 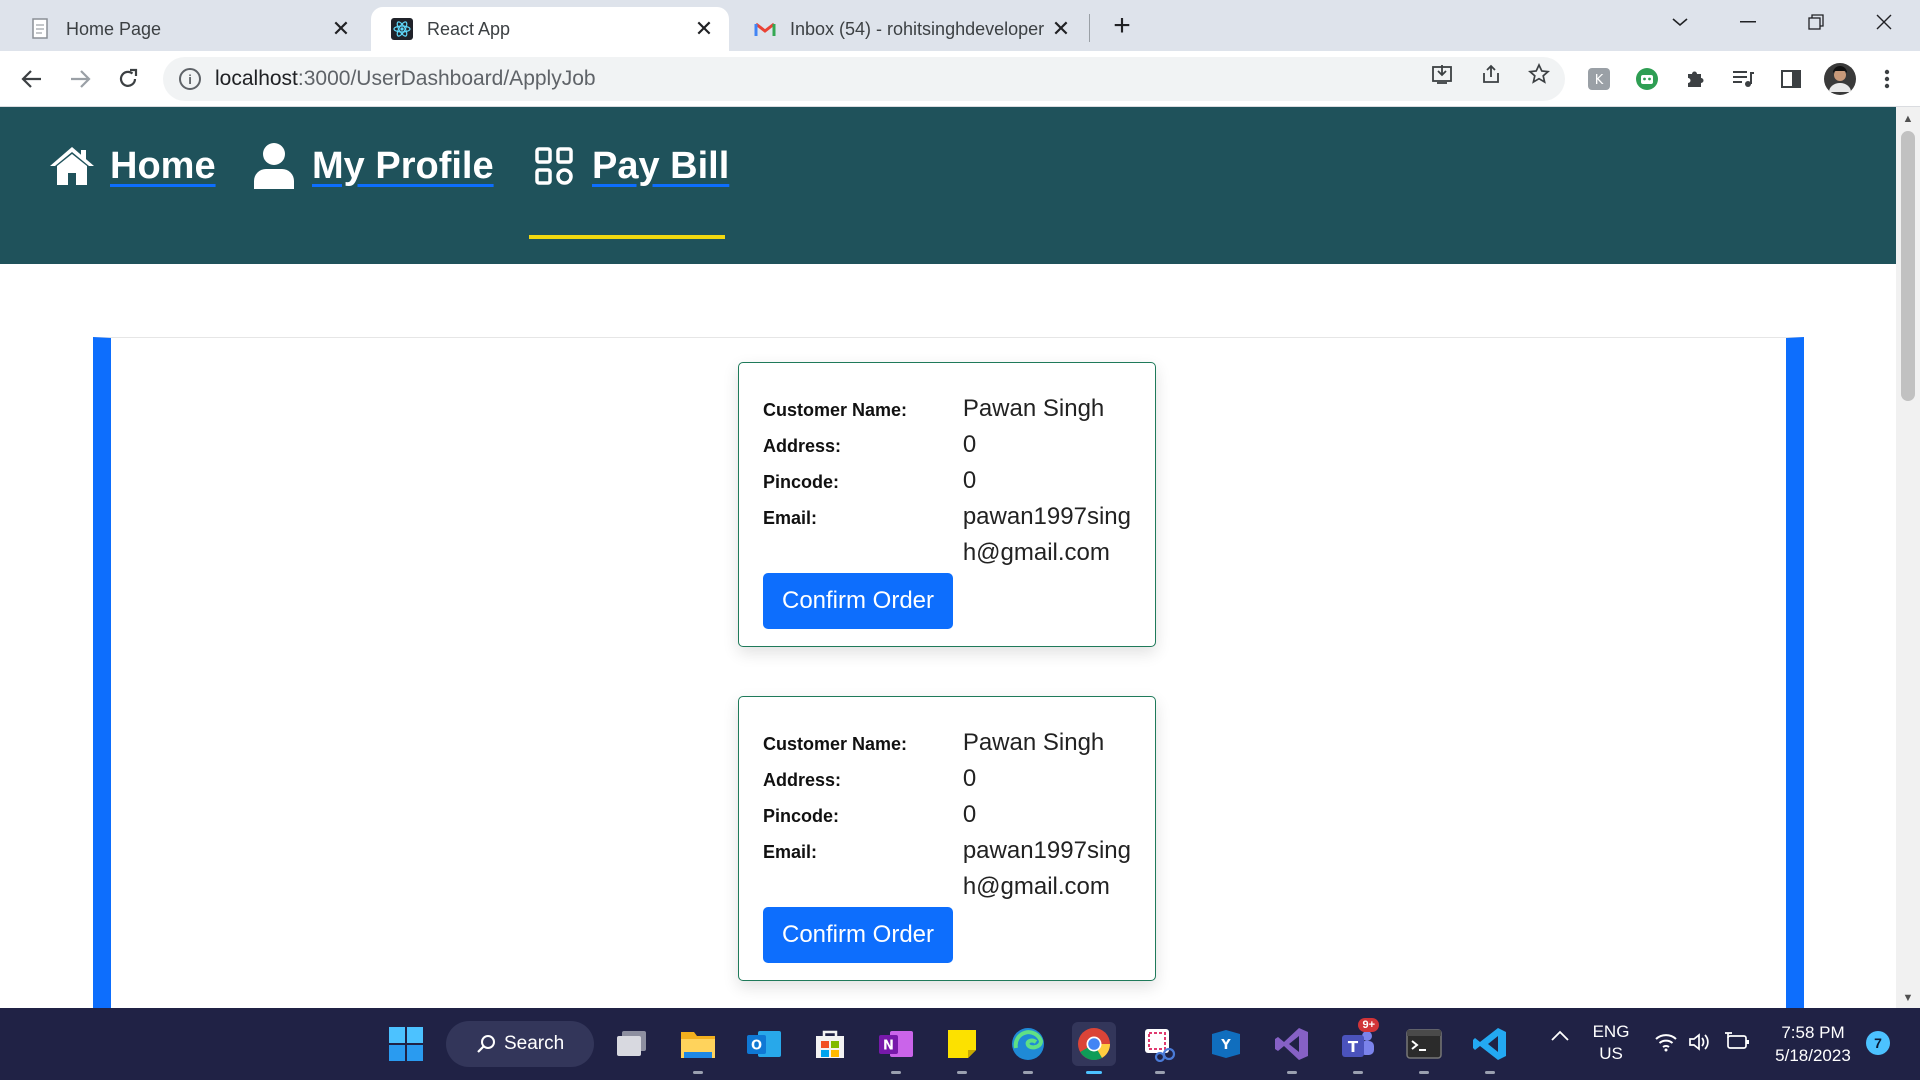 I want to click on extension-k-icon: K, so click(x=1599, y=79).